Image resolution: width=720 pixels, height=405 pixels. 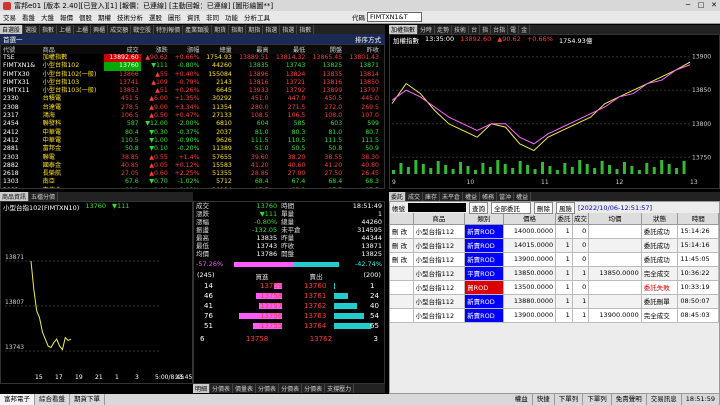 I want to click on tab-quoteTabs-4: 上櫃, so click(x=83, y=29).